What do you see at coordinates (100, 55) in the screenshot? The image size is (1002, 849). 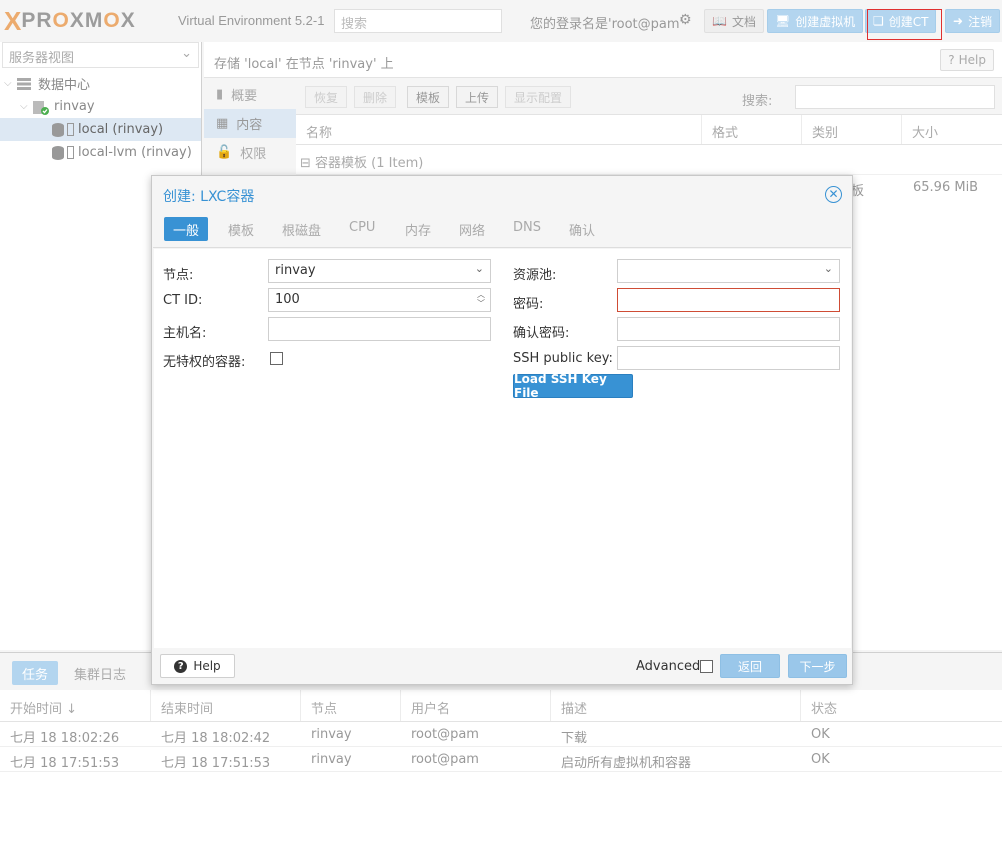 I see `server-view-select: 服务器视图 ⌄` at bounding box center [100, 55].